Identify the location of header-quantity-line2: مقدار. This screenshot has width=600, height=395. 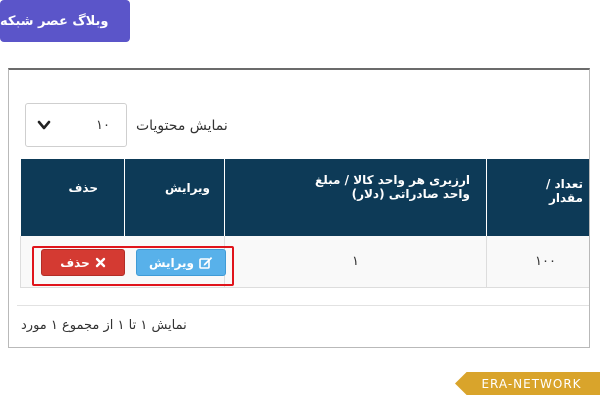
(565, 198).